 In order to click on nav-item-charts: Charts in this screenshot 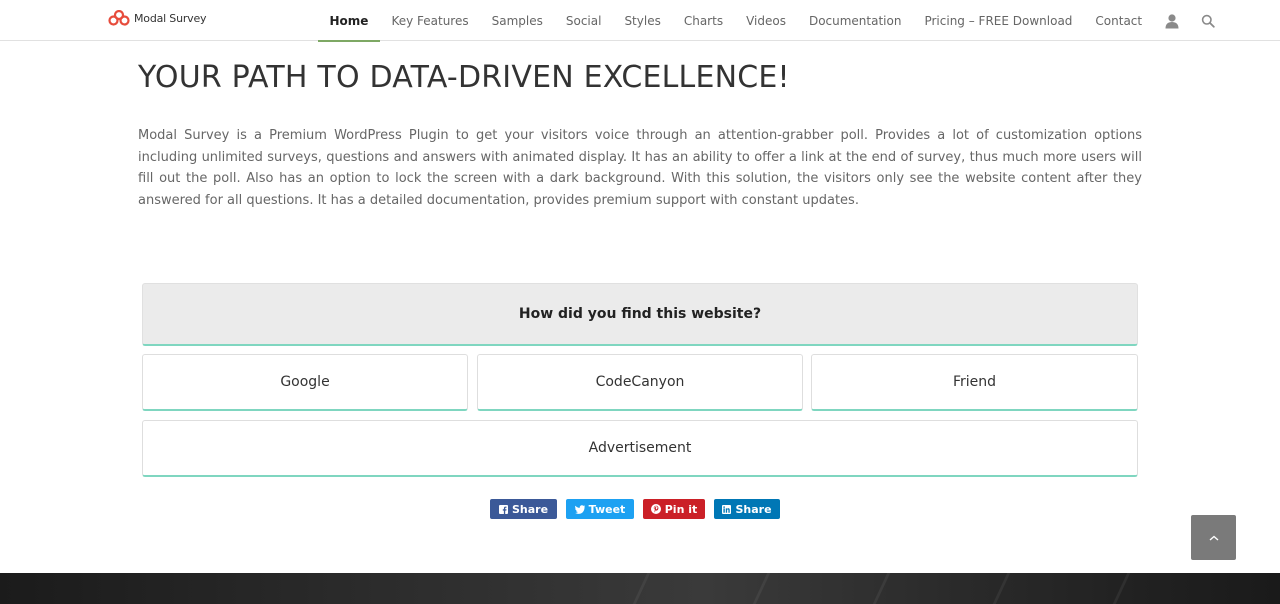, I will do `click(703, 20)`.